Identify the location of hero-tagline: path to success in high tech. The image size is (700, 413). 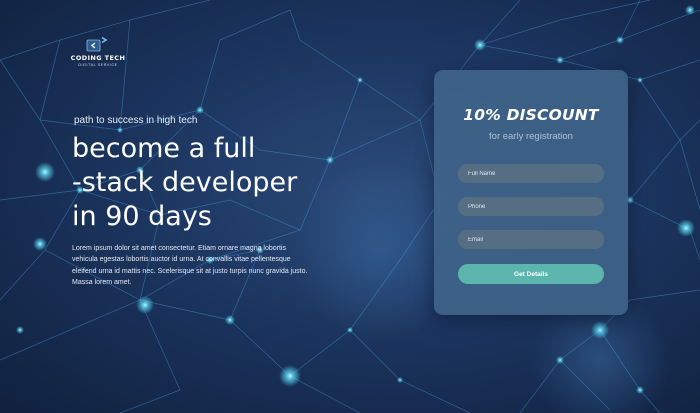
(136, 120).